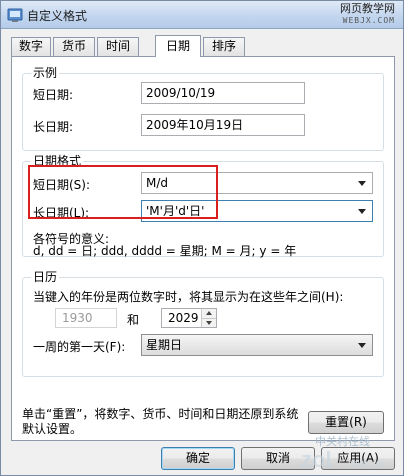  What do you see at coordinates (45, 277) in the screenshot?
I see `calendar-group-title: 日历` at bounding box center [45, 277].